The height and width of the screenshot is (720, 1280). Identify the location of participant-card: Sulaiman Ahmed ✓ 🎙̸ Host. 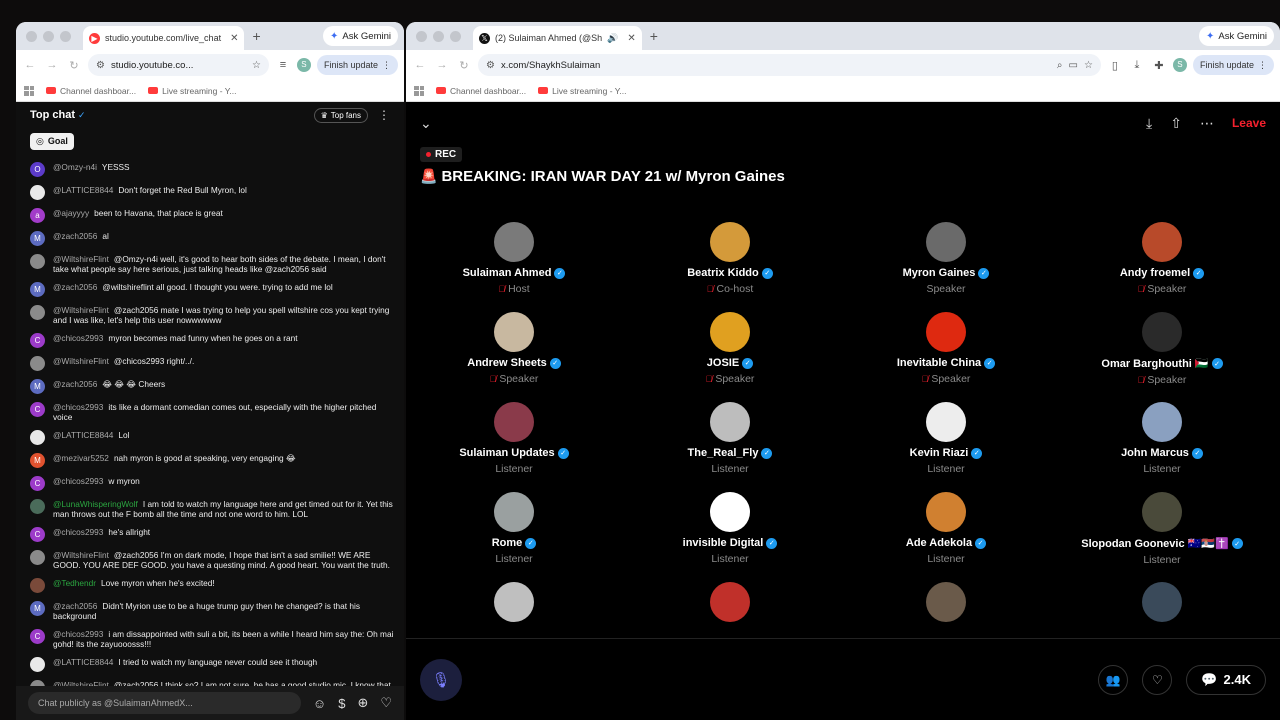
(514, 263).